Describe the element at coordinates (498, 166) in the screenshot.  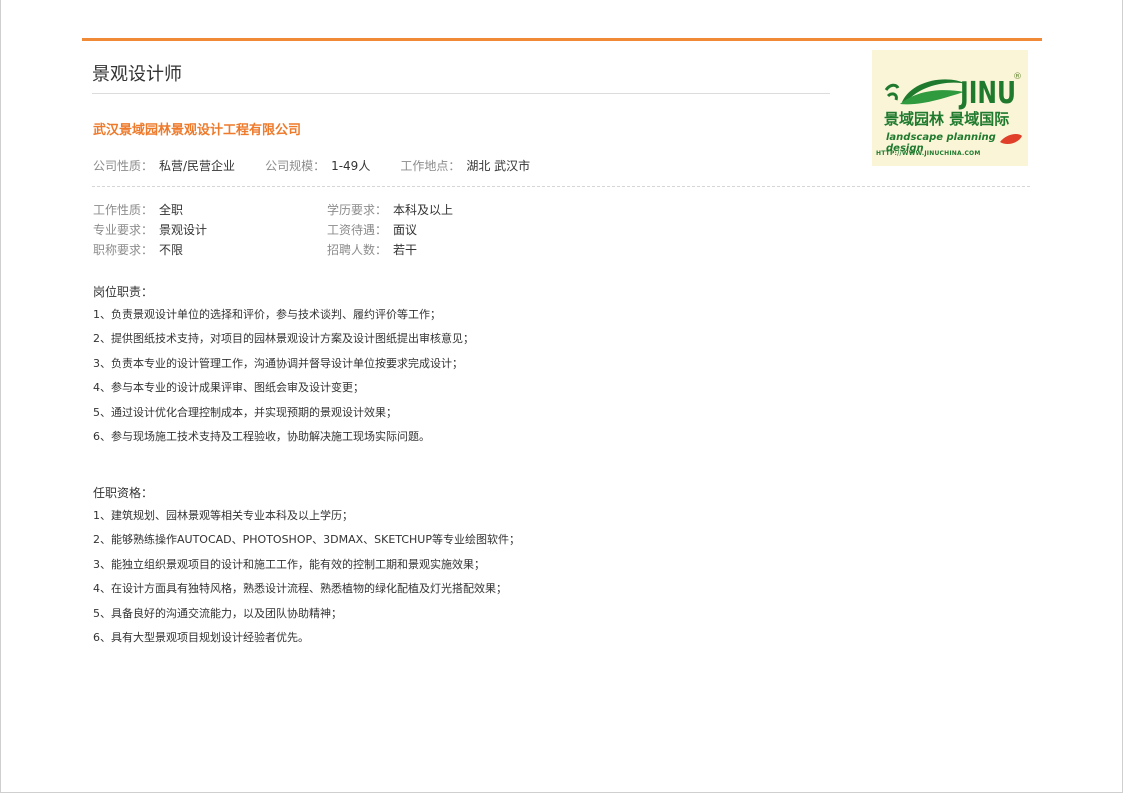
I see `meta-value: 湖北 武汉市` at that location.